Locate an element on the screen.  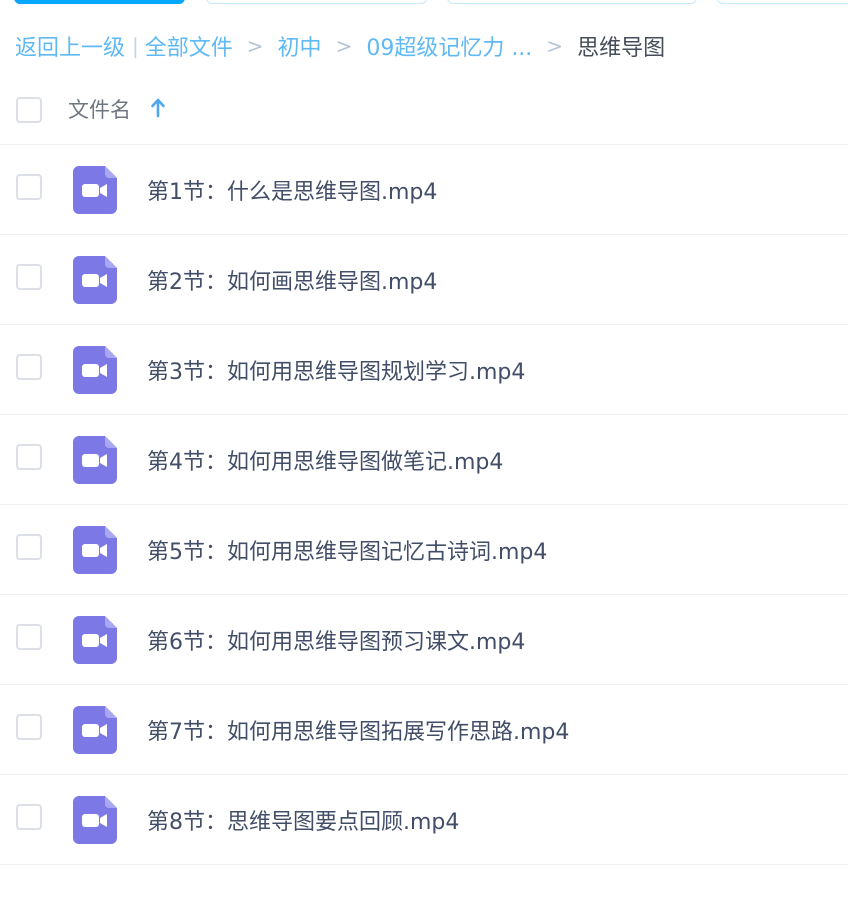
file-row: 第6节：如何用思维导图预习课文.mp4 is located at coordinates (424, 640).